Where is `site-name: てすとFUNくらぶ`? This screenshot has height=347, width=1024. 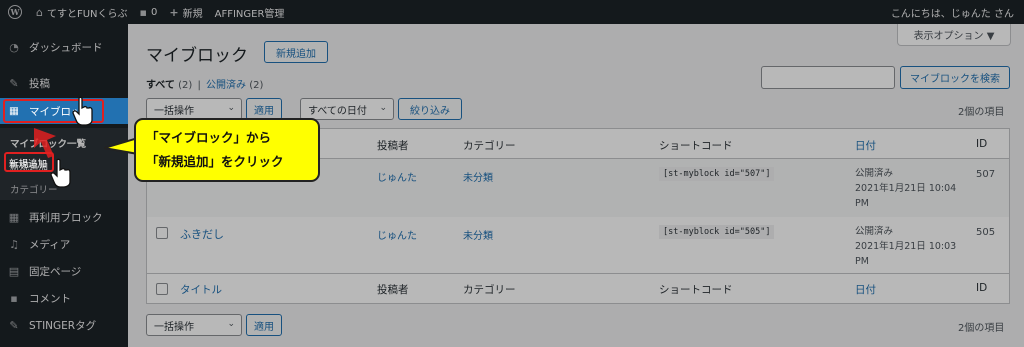
site-name: てすとFUNくらぶ is located at coordinates (87, 14).